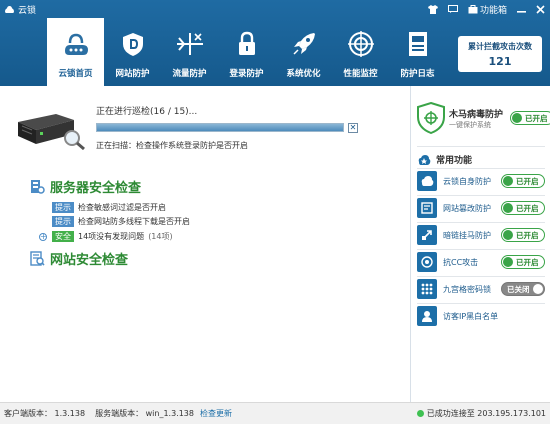 This screenshot has width=550, height=424. Describe the element at coordinates (45, 413) in the screenshot. I see `client-version: 客户端版本： 1.3.138` at that location.